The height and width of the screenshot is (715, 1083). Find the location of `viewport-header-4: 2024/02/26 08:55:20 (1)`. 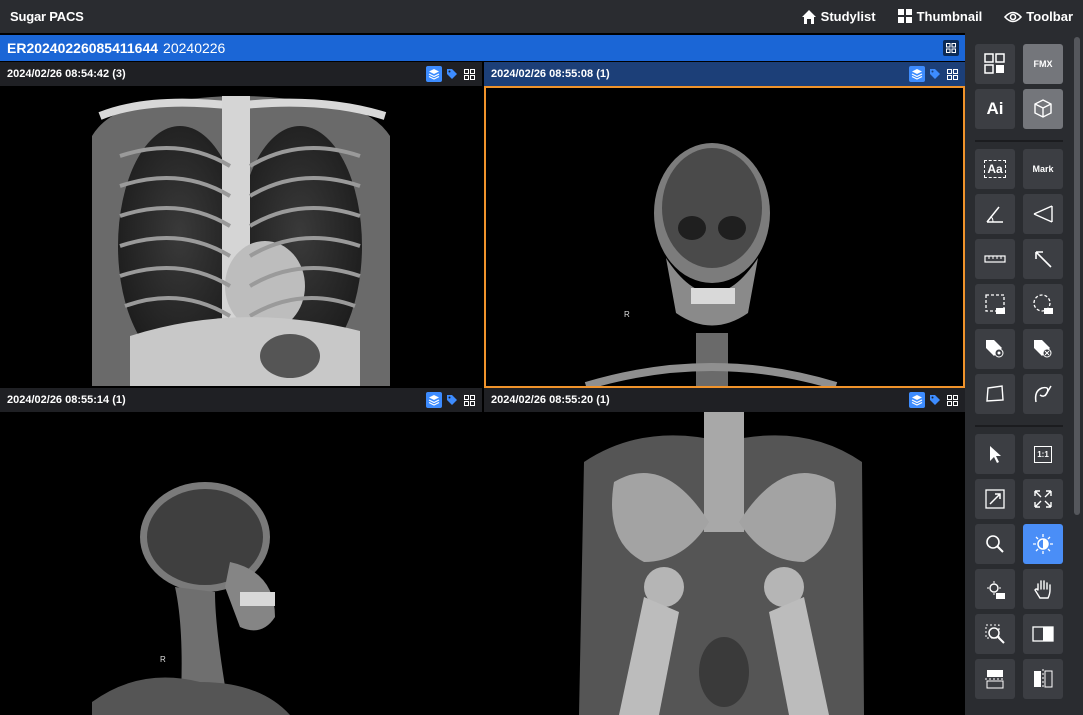

viewport-header-4: 2024/02/26 08:55:20 (1) is located at coordinates (724, 400).